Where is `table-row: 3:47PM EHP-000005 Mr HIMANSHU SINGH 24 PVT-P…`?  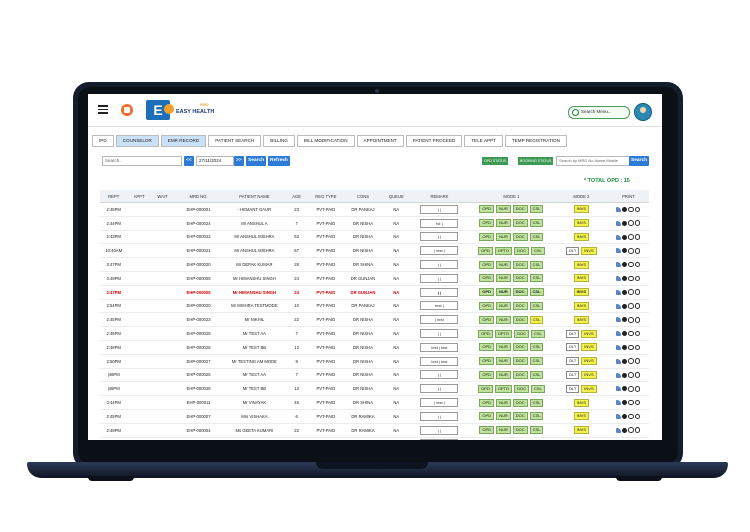
table-row: 3:47PM EHP-000005 Mr HIMANSHU SINGH 24 PVT-P… is located at coordinates (374, 292).